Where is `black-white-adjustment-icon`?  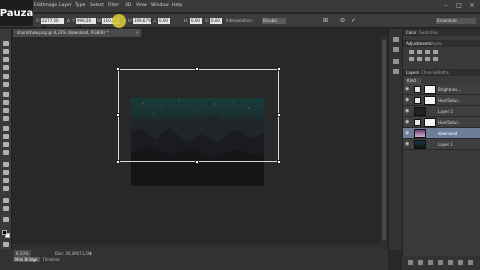 black-white-adjustment-icon is located at coordinates (427, 59).